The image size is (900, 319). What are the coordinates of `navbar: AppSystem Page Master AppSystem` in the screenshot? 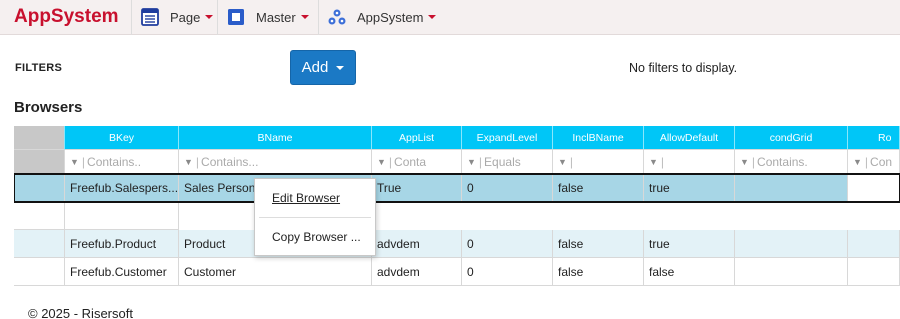 It's located at (450, 17).